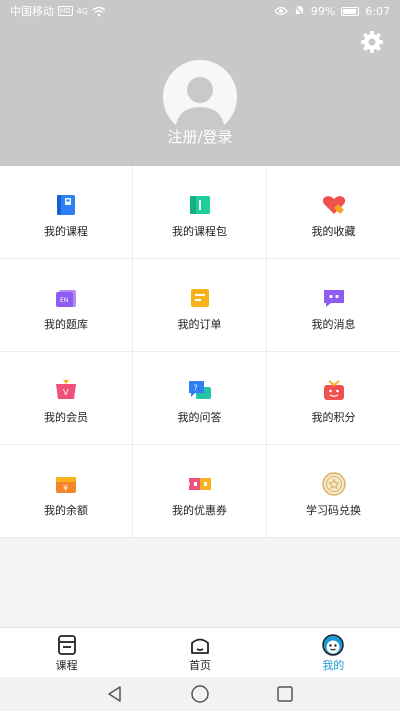 Image resolution: width=400 pixels, height=711 pixels. Describe the element at coordinates (333, 665) in the screenshot. I see `tab-label: 我的` at that location.